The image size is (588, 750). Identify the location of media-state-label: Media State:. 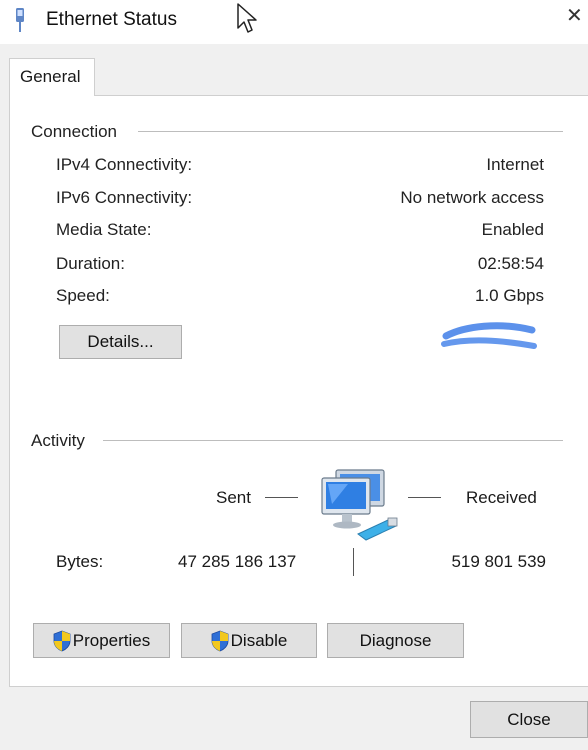
(104, 229).